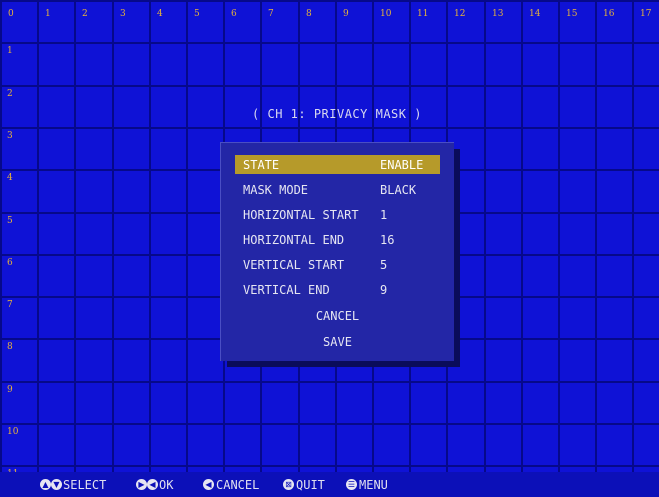 This screenshot has width=659, height=497. I want to click on grid-column-number: 1, so click(48, 14).